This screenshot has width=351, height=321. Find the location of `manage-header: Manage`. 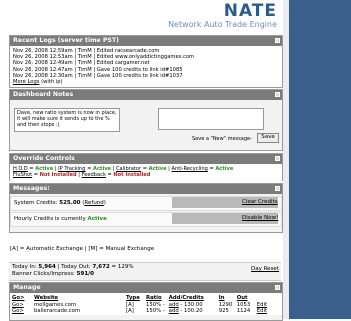

manage-header: Manage is located at coordinates (146, 288).